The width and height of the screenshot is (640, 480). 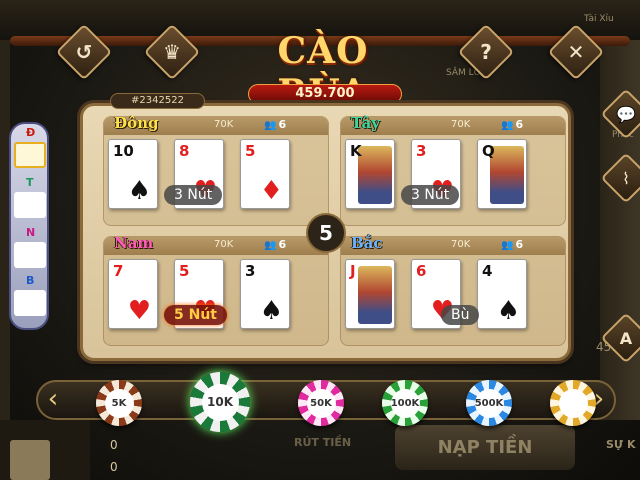 I want to click on playing-card: J, so click(x=370, y=294).